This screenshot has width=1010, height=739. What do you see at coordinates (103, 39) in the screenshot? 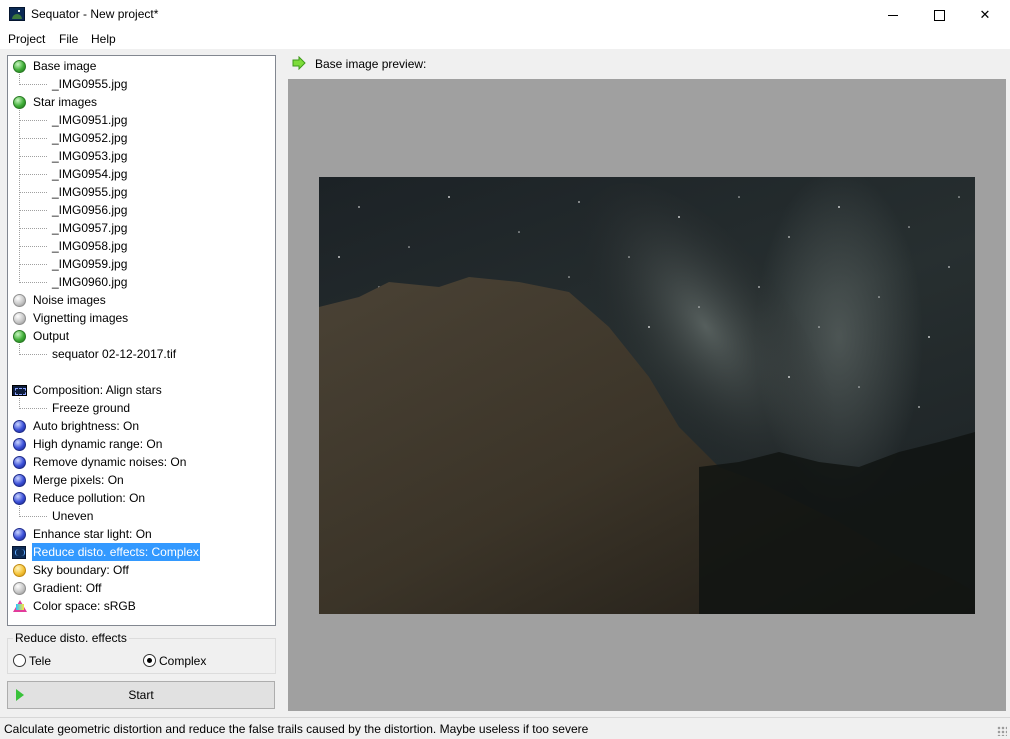
I see `menu-help: Help` at bounding box center [103, 39].